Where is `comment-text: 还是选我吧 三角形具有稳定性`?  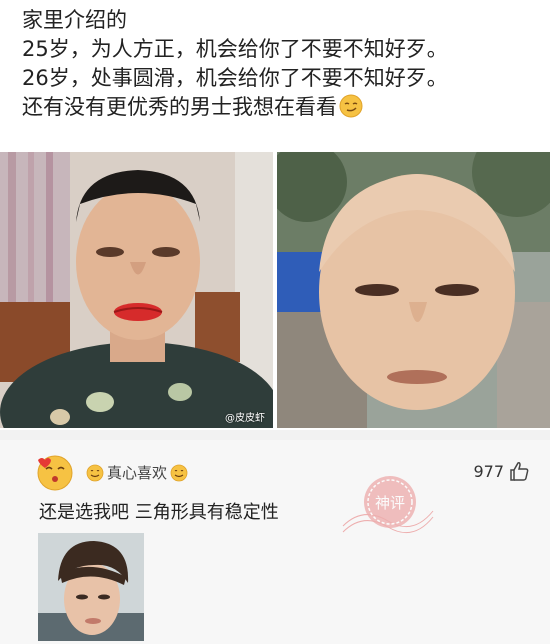 comment-text: 还是选我吧 三角形具有稳定性 is located at coordinates (159, 512).